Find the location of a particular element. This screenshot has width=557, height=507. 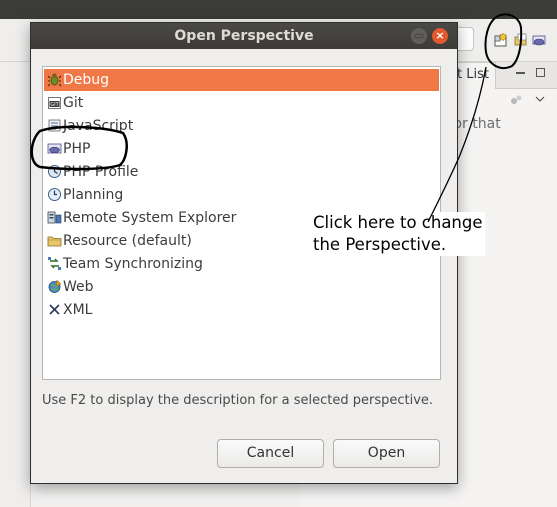

annotation-callout: Click here to change the Perspective. is located at coordinates (398, 234).